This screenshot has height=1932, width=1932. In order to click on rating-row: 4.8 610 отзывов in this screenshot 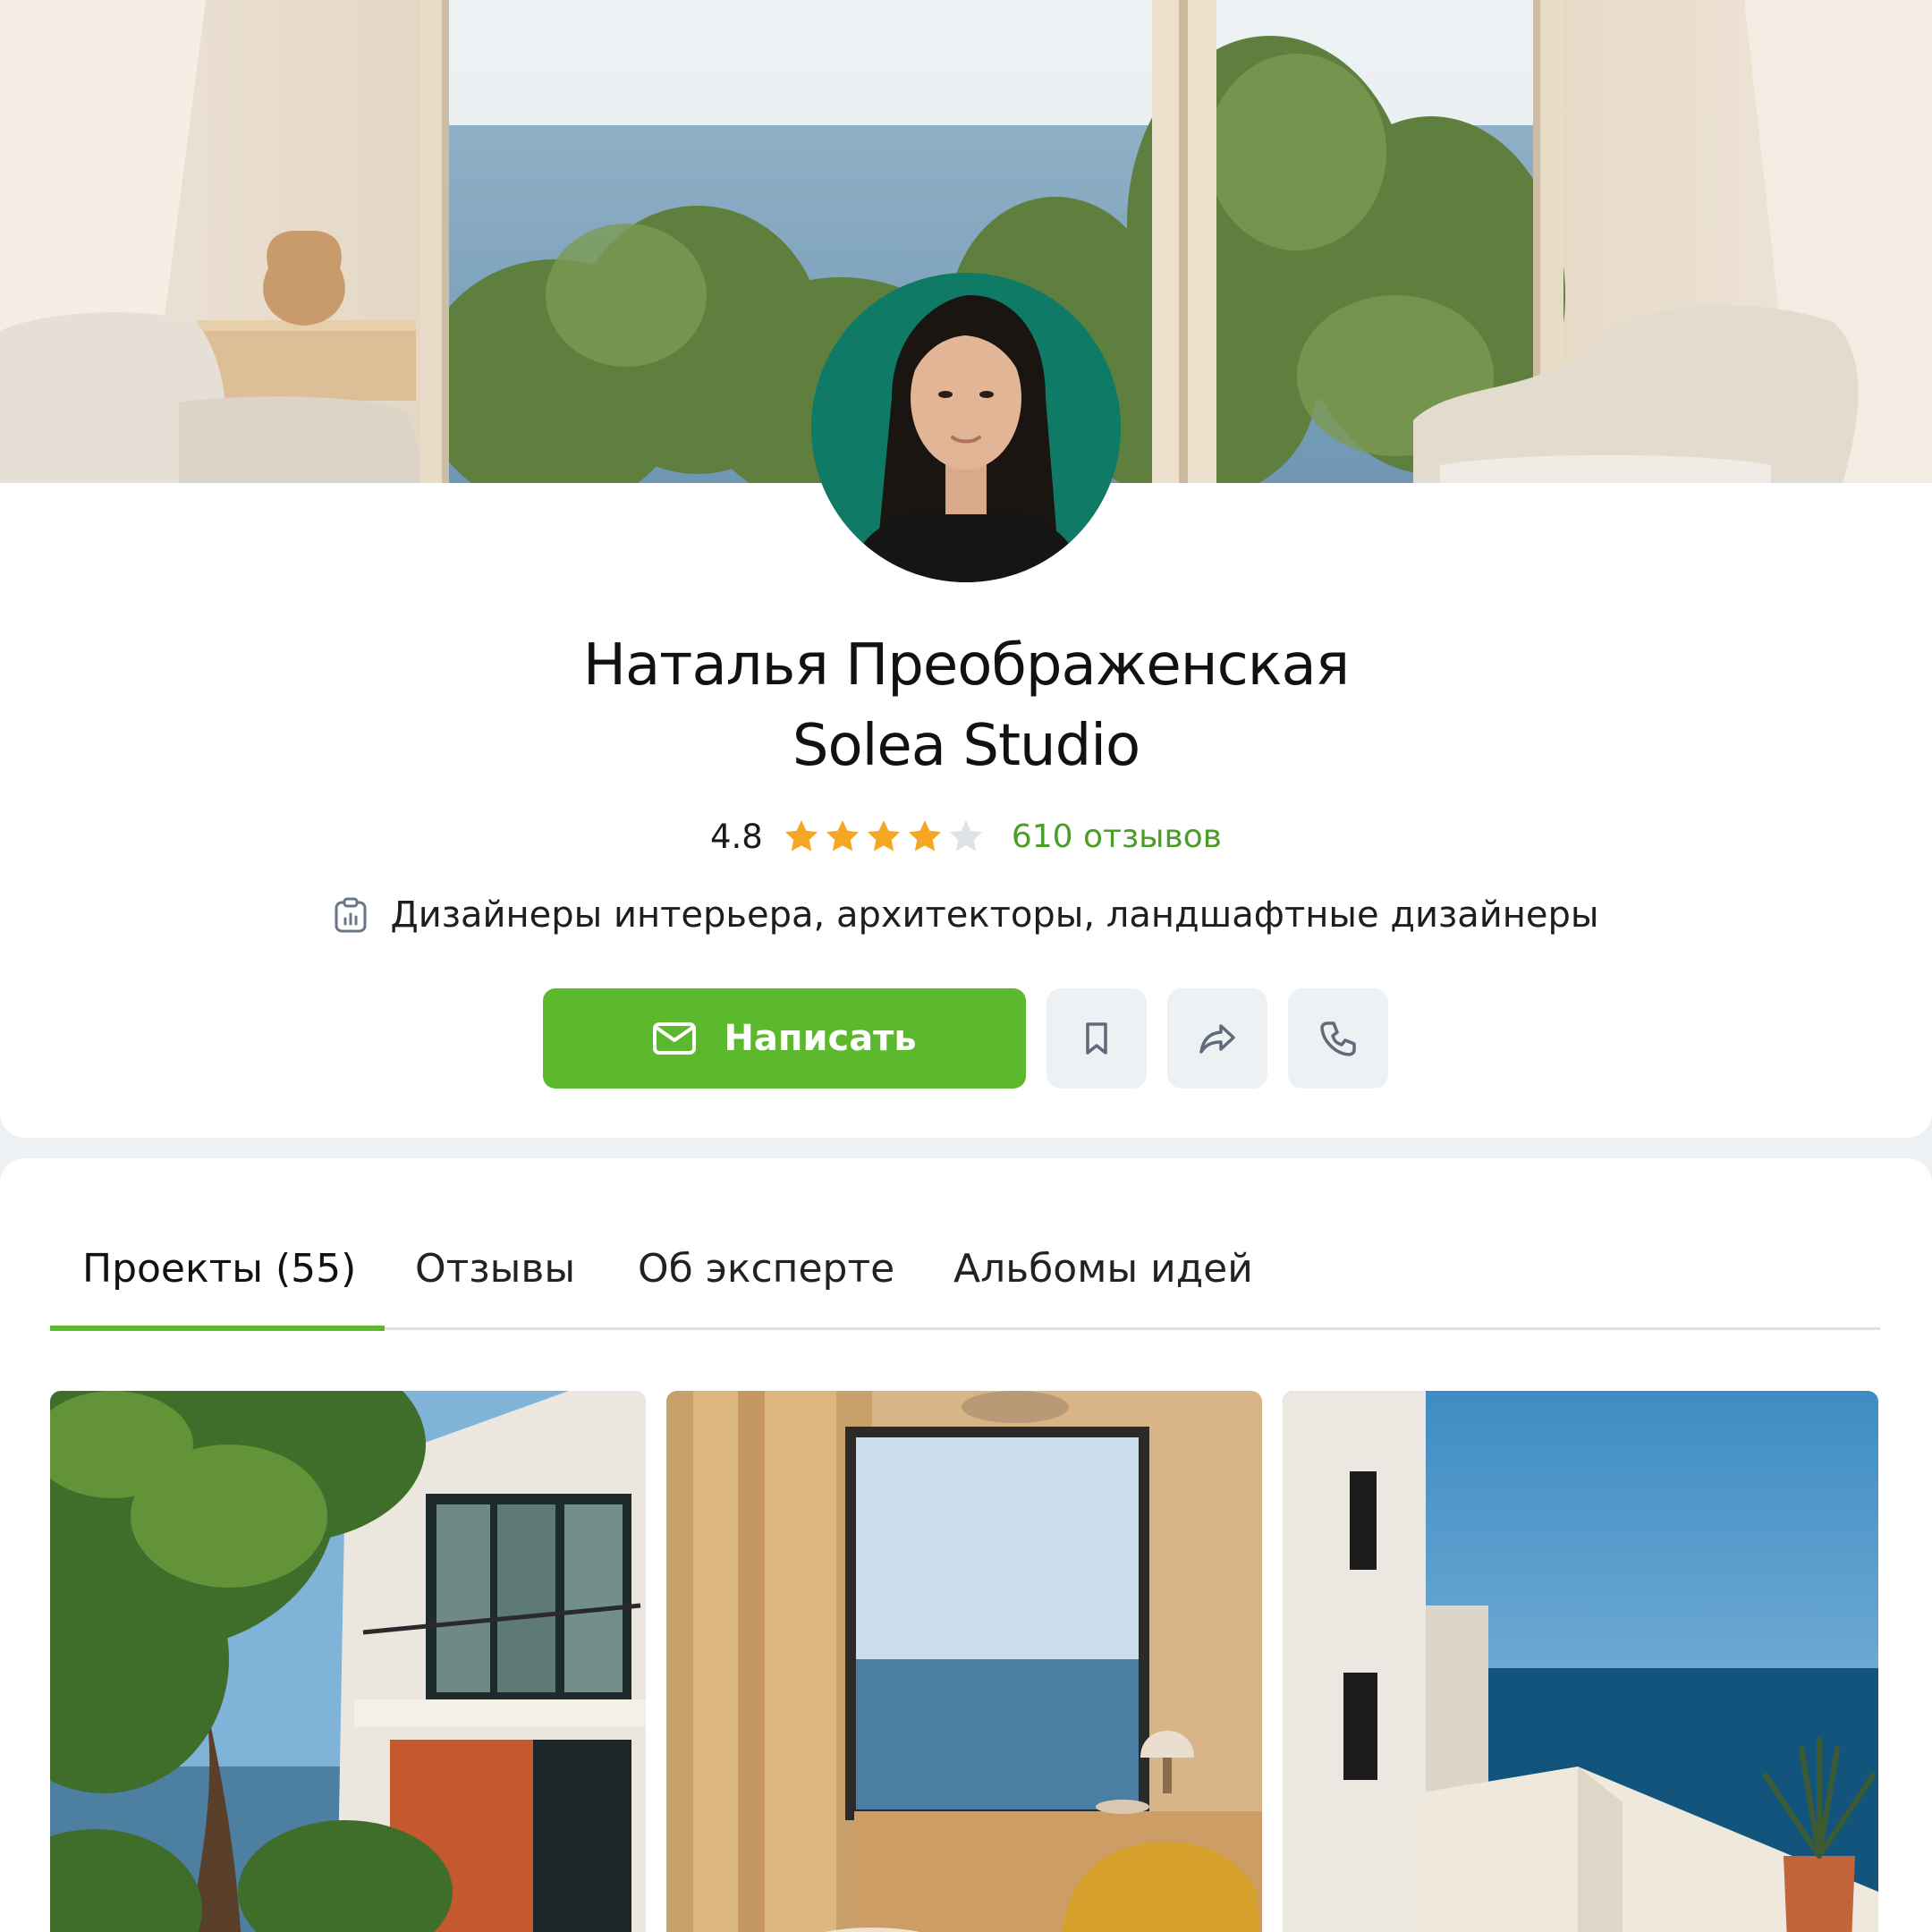, I will do `click(966, 836)`.